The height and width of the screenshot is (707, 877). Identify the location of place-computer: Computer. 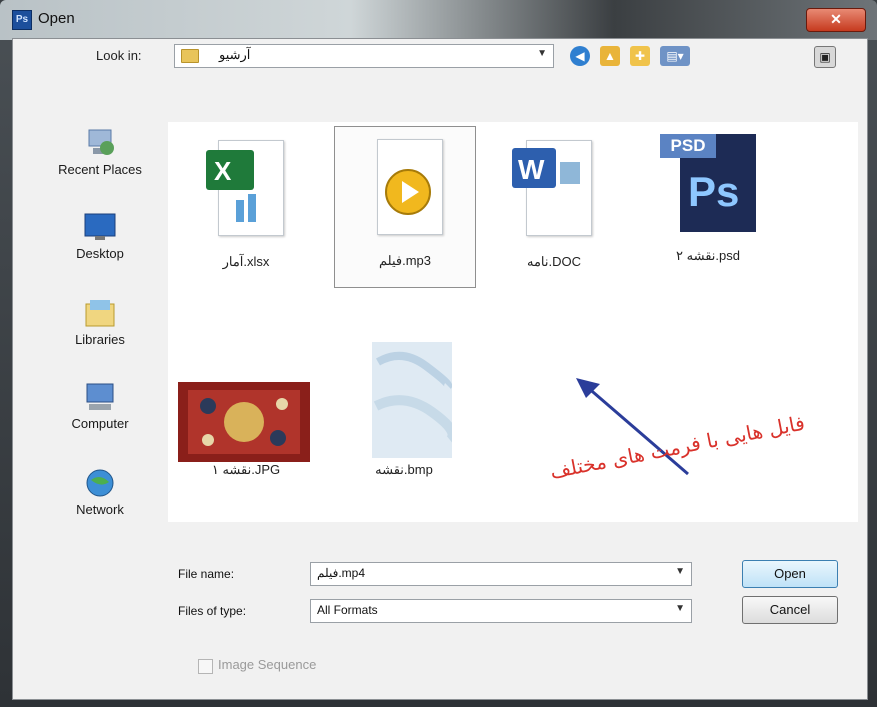
(100, 406).